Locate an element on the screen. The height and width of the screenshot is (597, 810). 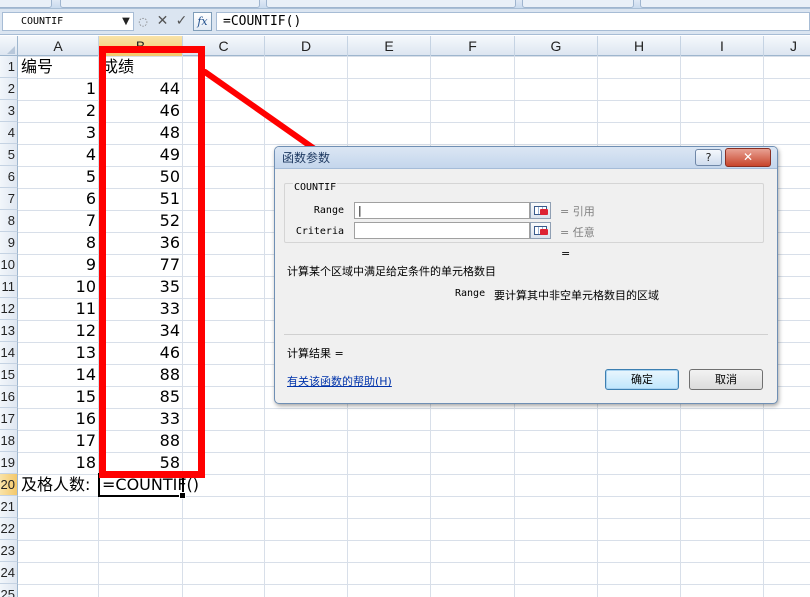
row-header-19: 19 is located at coordinates (9, 463).